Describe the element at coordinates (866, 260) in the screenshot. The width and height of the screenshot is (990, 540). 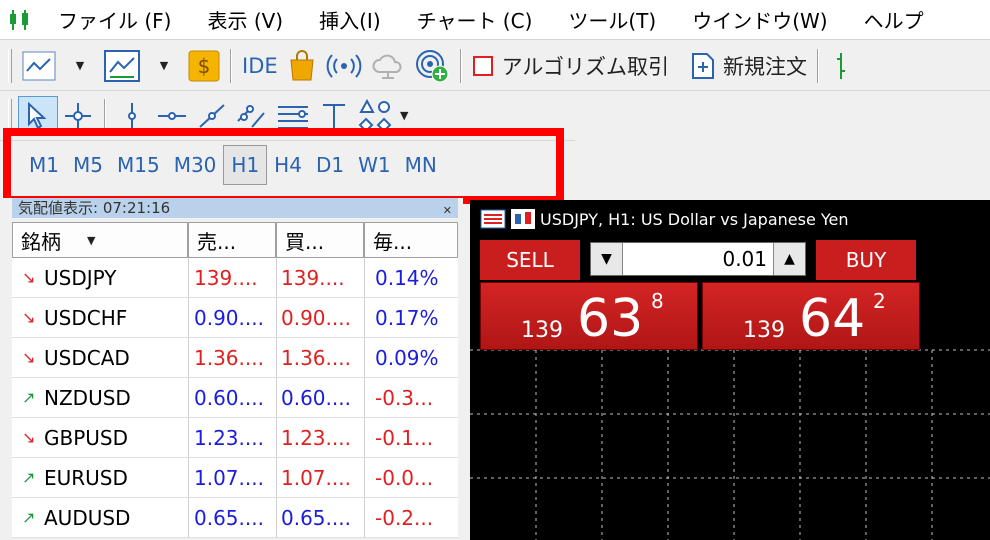
I see `buy-button: BUY` at that location.